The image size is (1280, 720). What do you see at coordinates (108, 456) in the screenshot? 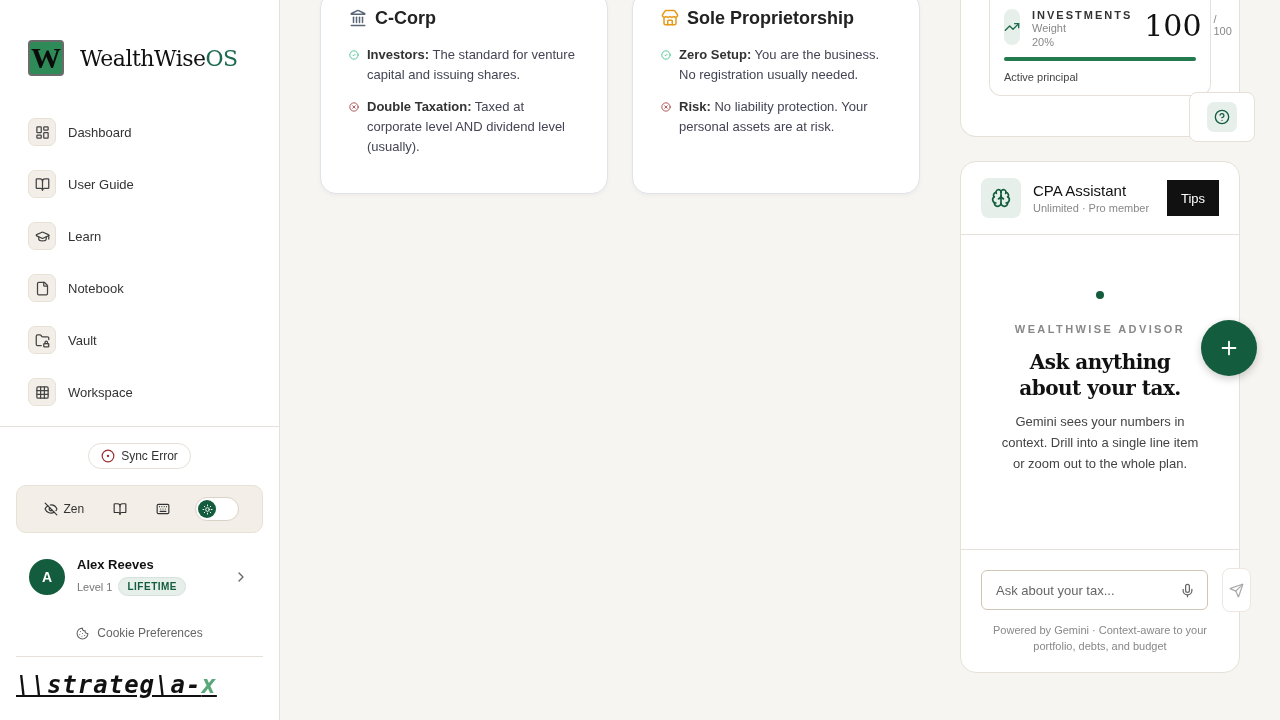
I see `alert-icon` at bounding box center [108, 456].